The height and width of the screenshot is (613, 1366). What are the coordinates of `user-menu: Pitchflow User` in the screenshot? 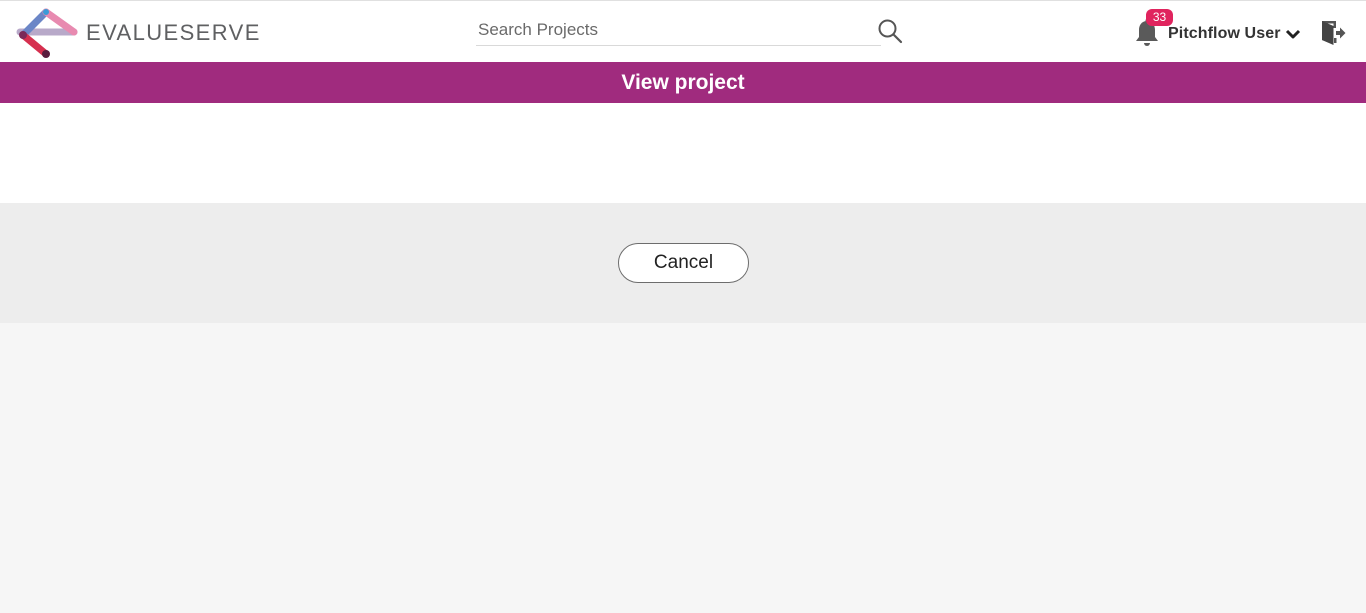 It's located at (1234, 34).